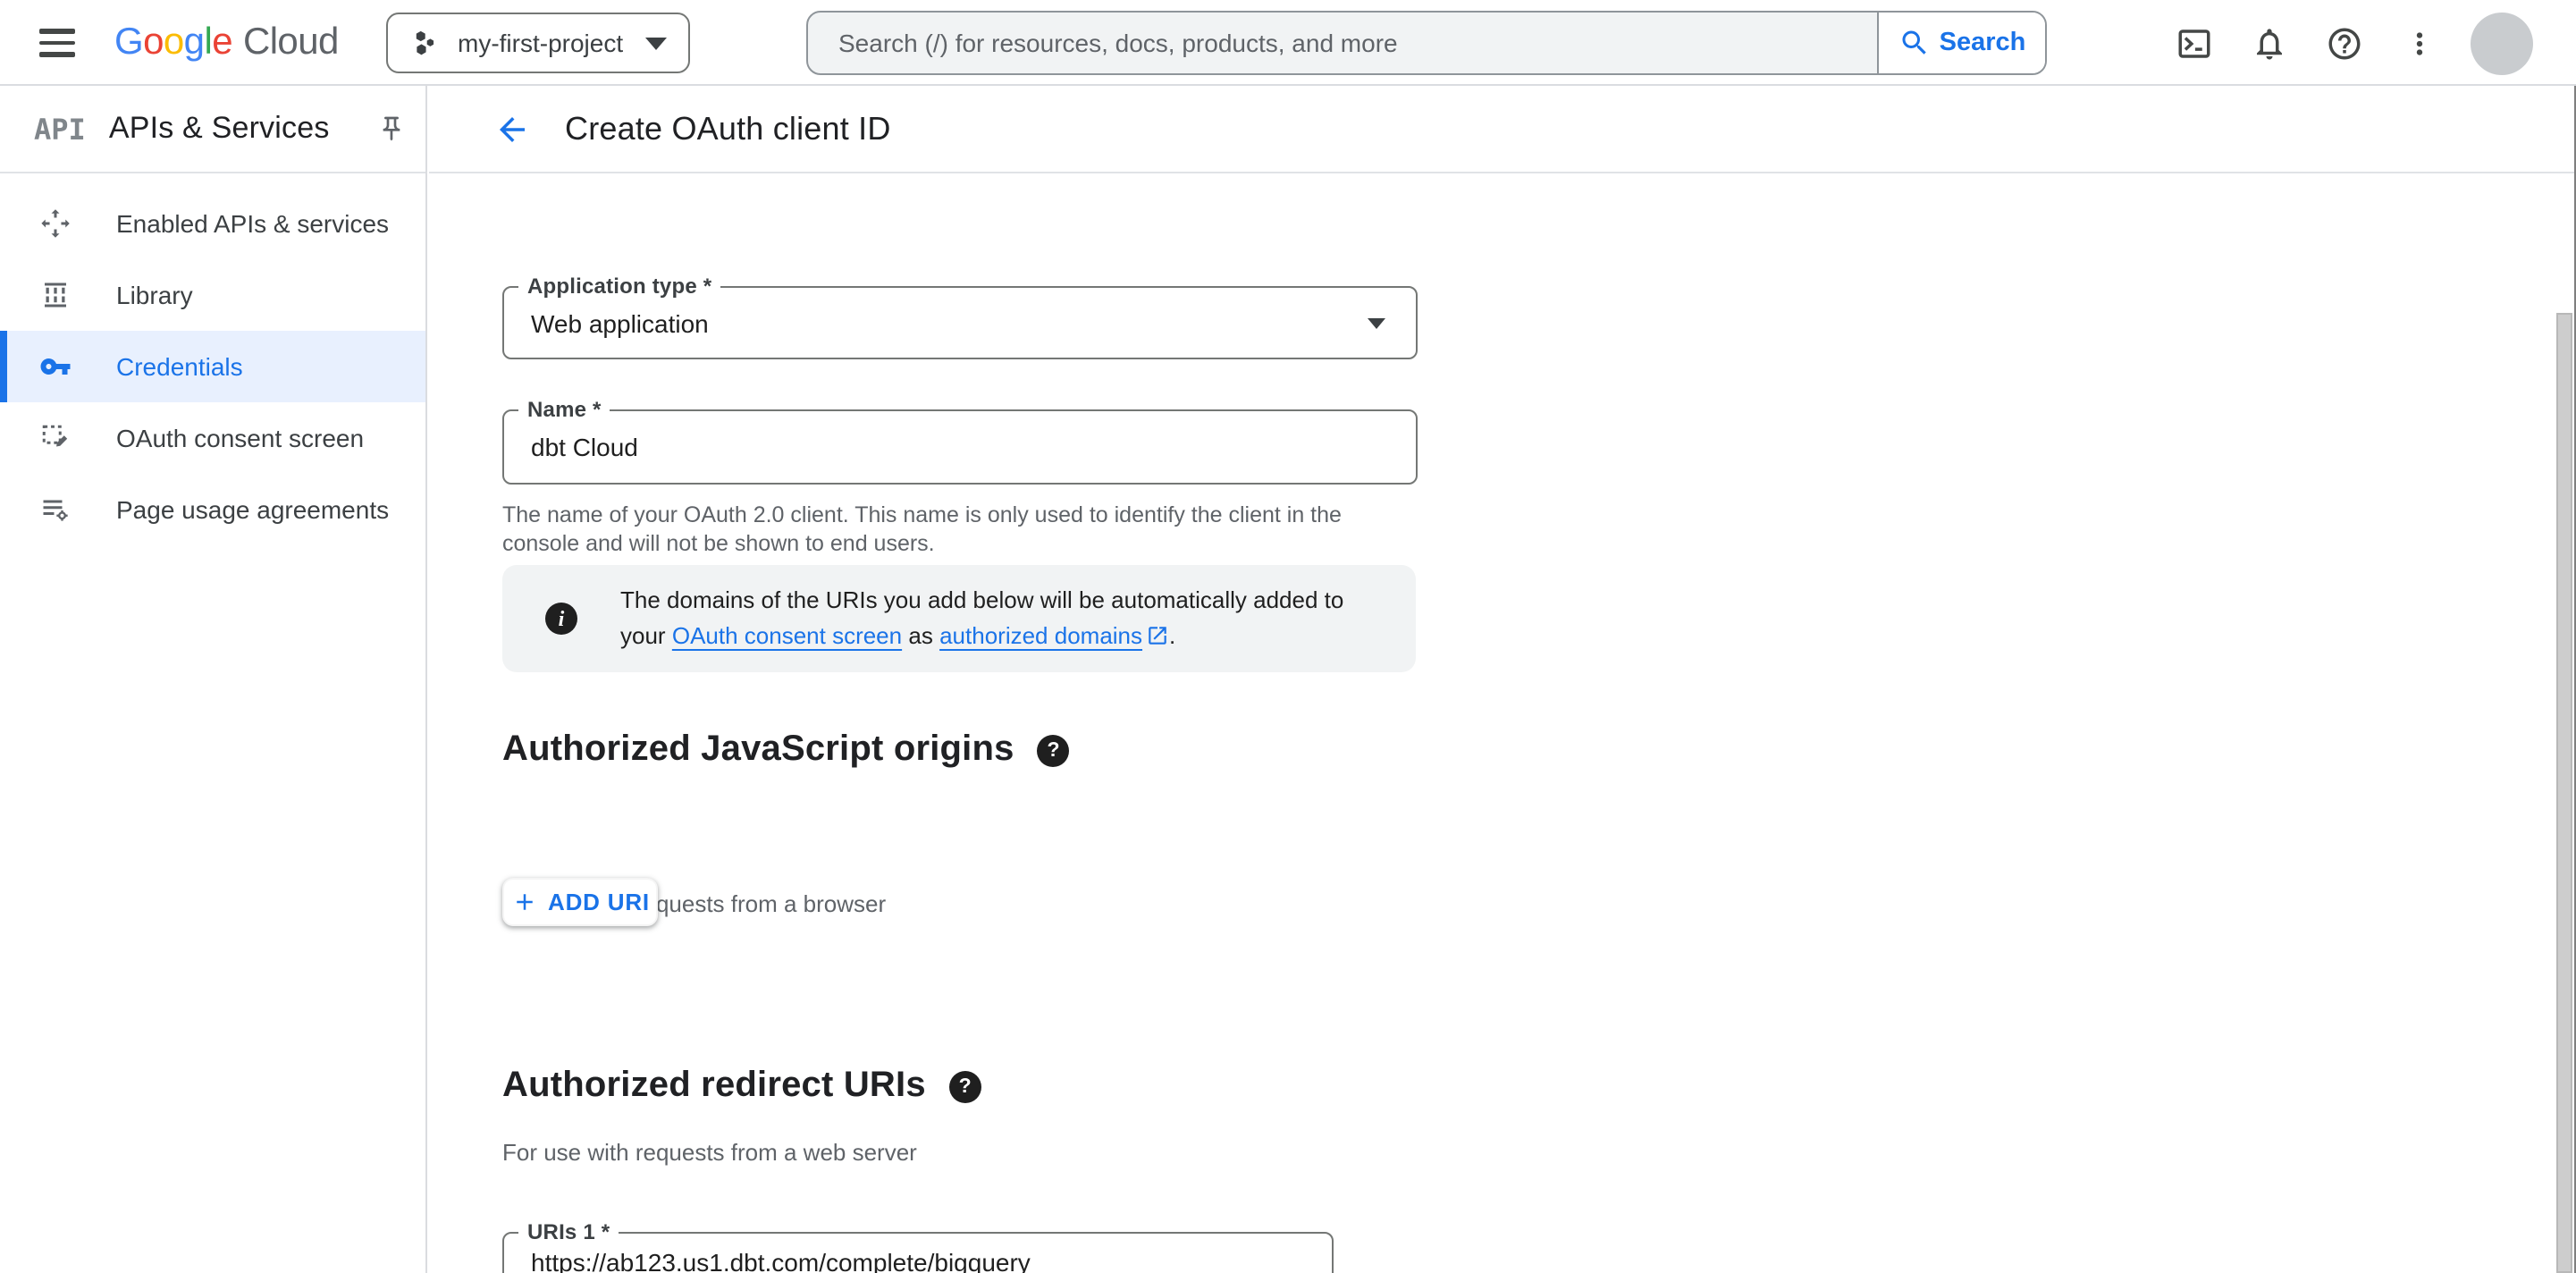  What do you see at coordinates (921, 635) in the screenshot?
I see `info-line: as` at bounding box center [921, 635].